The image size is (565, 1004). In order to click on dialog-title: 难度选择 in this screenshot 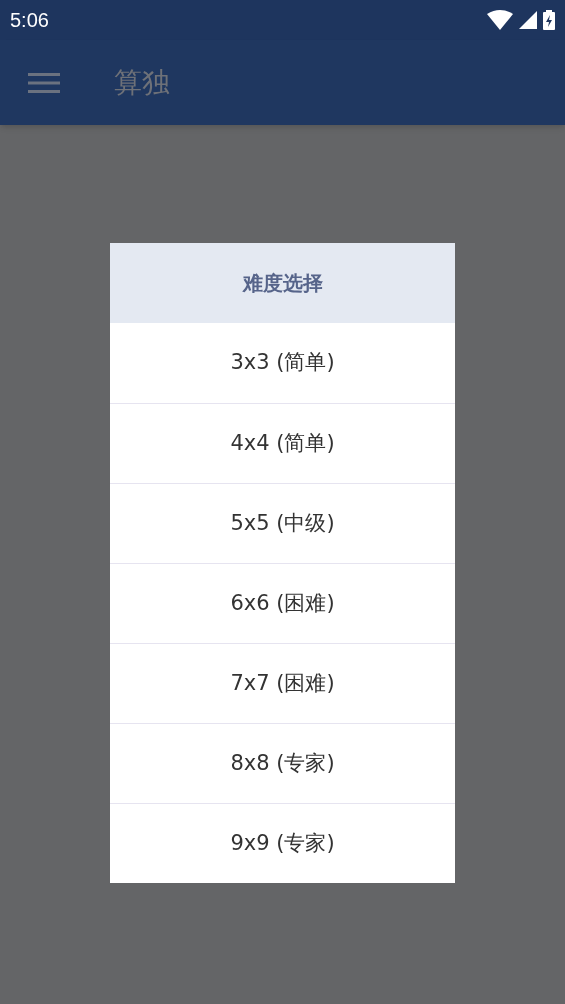, I will do `click(282, 283)`.